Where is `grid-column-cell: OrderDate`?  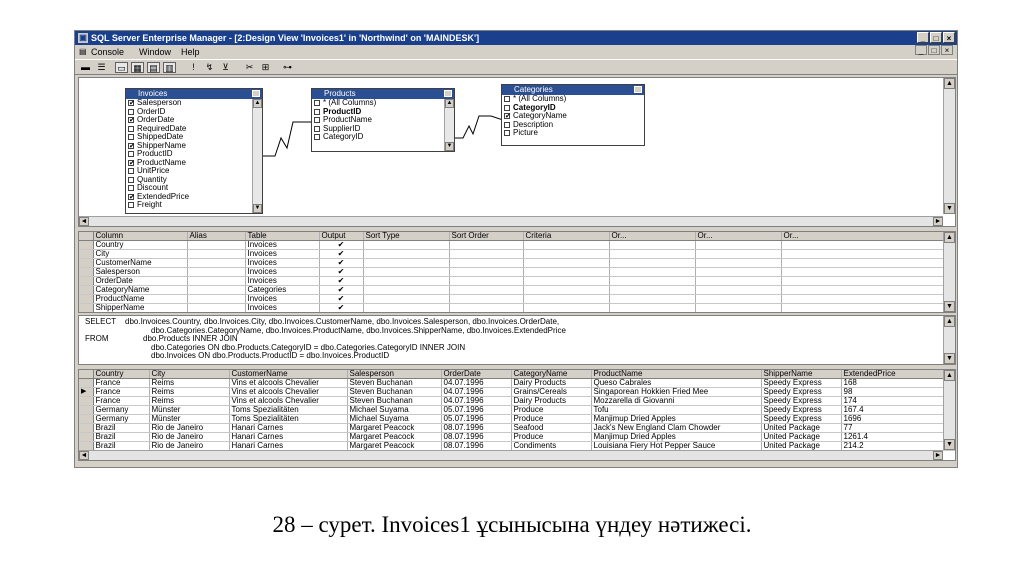 grid-column-cell: OrderDate is located at coordinates (140, 281).